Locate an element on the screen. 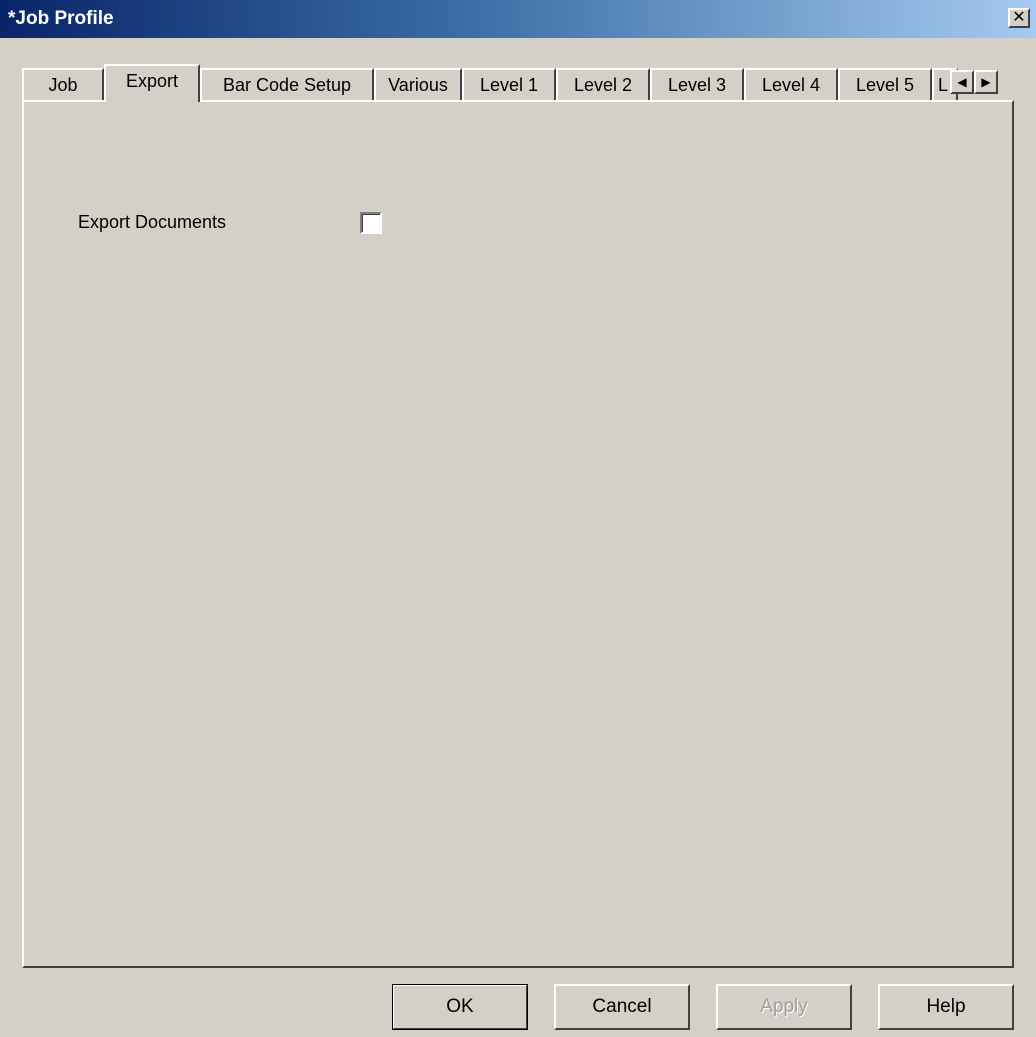 The width and height of the screenshot is (1036, 1037). tab-various: Various is located at coordinates (418, 84).